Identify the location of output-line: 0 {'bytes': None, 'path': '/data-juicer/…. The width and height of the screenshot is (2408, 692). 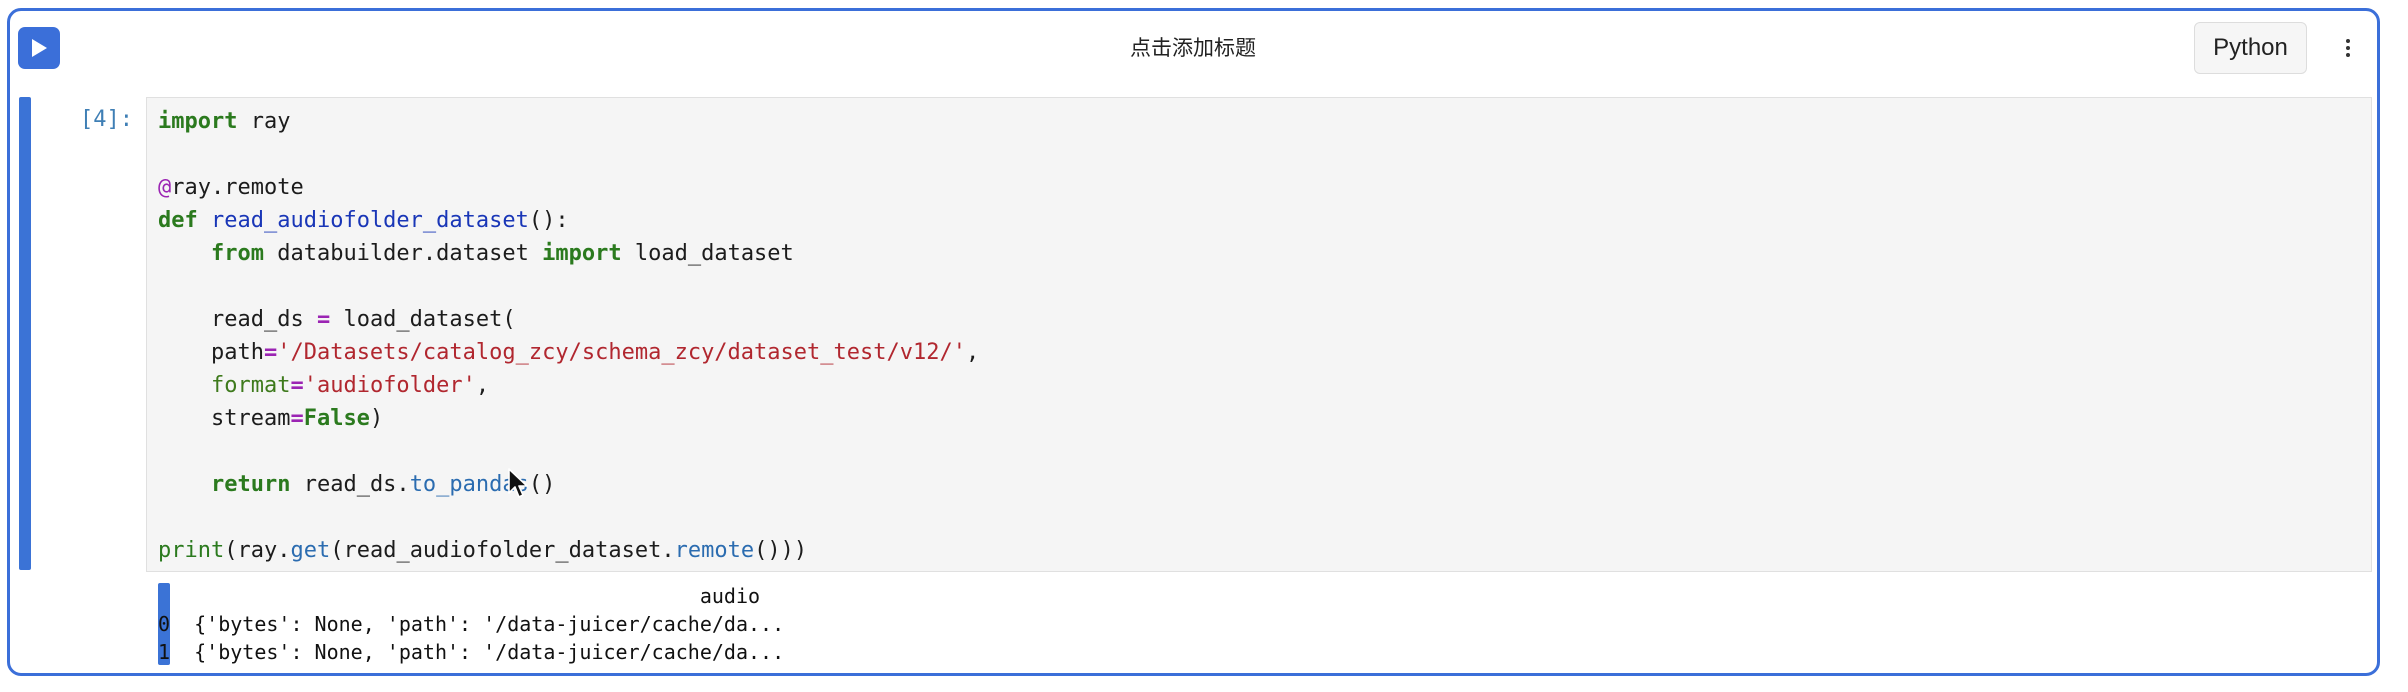
(471, 624).